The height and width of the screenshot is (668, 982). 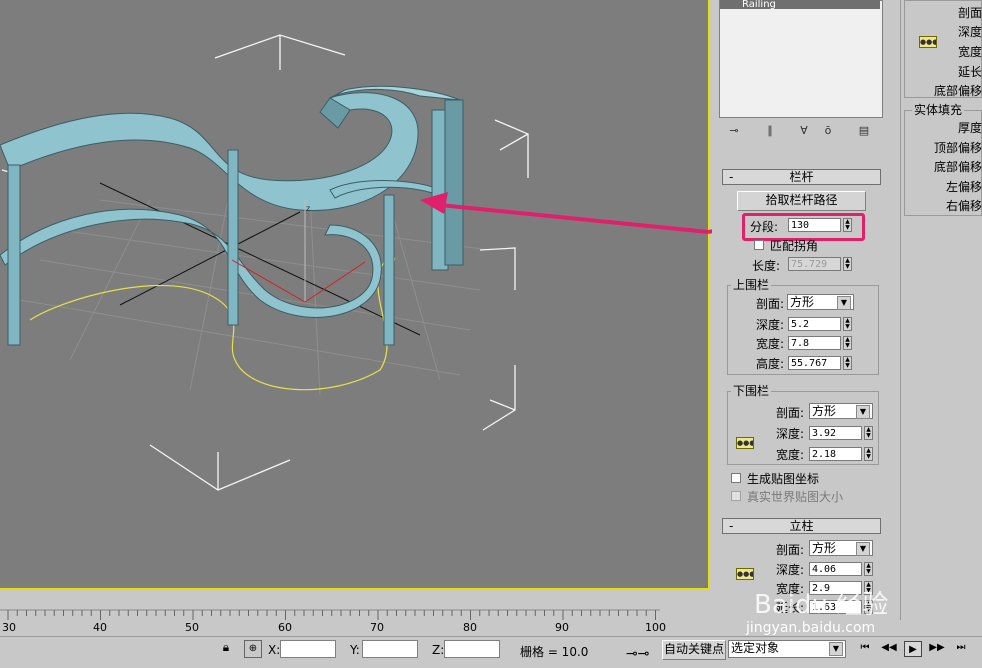 What do you see at coordinates (274, 650) in the screenshot?
I see `x-label: X:` at bounding box center [274, 650].